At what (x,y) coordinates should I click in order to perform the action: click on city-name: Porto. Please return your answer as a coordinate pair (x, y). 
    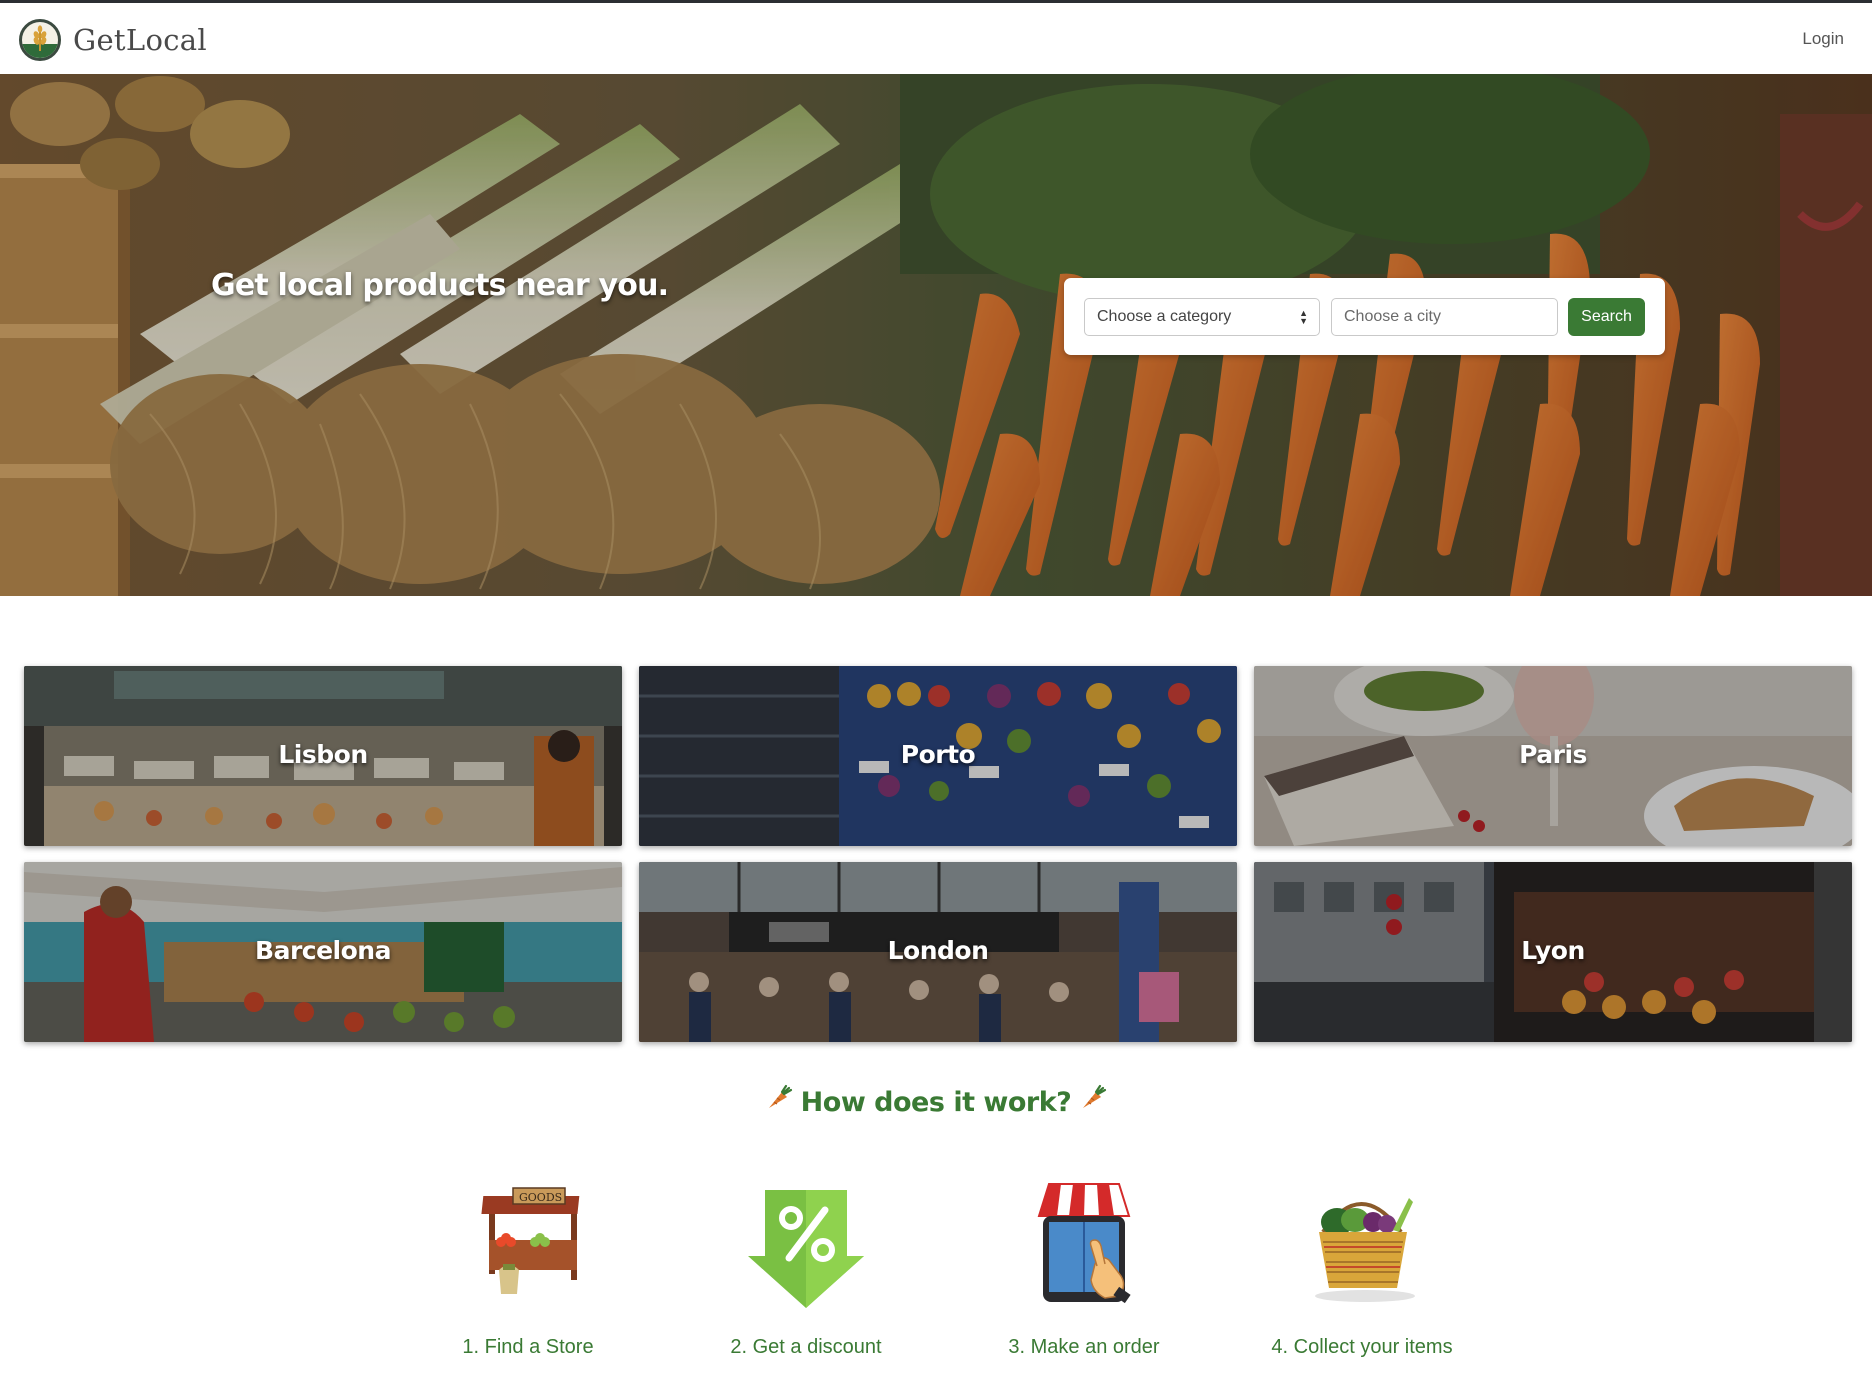
    Looking at the image, I should click on (938, 754).